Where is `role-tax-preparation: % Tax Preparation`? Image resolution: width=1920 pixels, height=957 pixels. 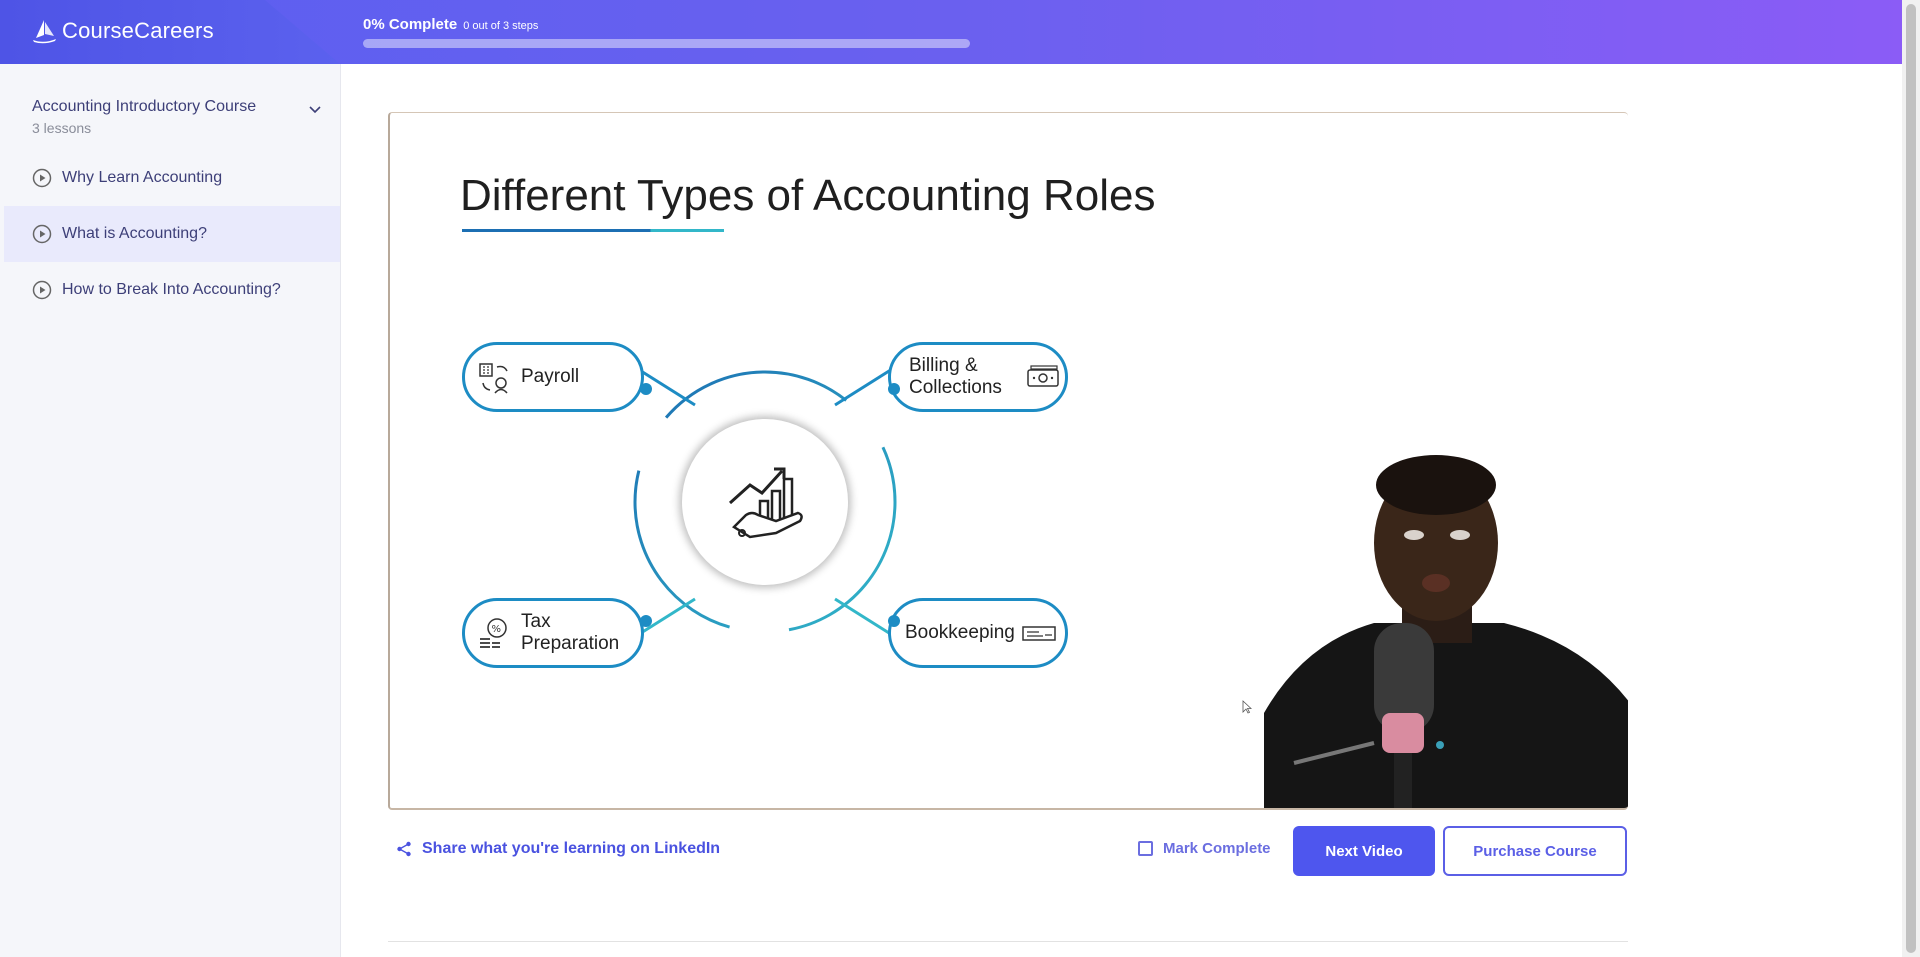
role-tax-preparation: % Tax Preparation is located at coordinates (553, 633).